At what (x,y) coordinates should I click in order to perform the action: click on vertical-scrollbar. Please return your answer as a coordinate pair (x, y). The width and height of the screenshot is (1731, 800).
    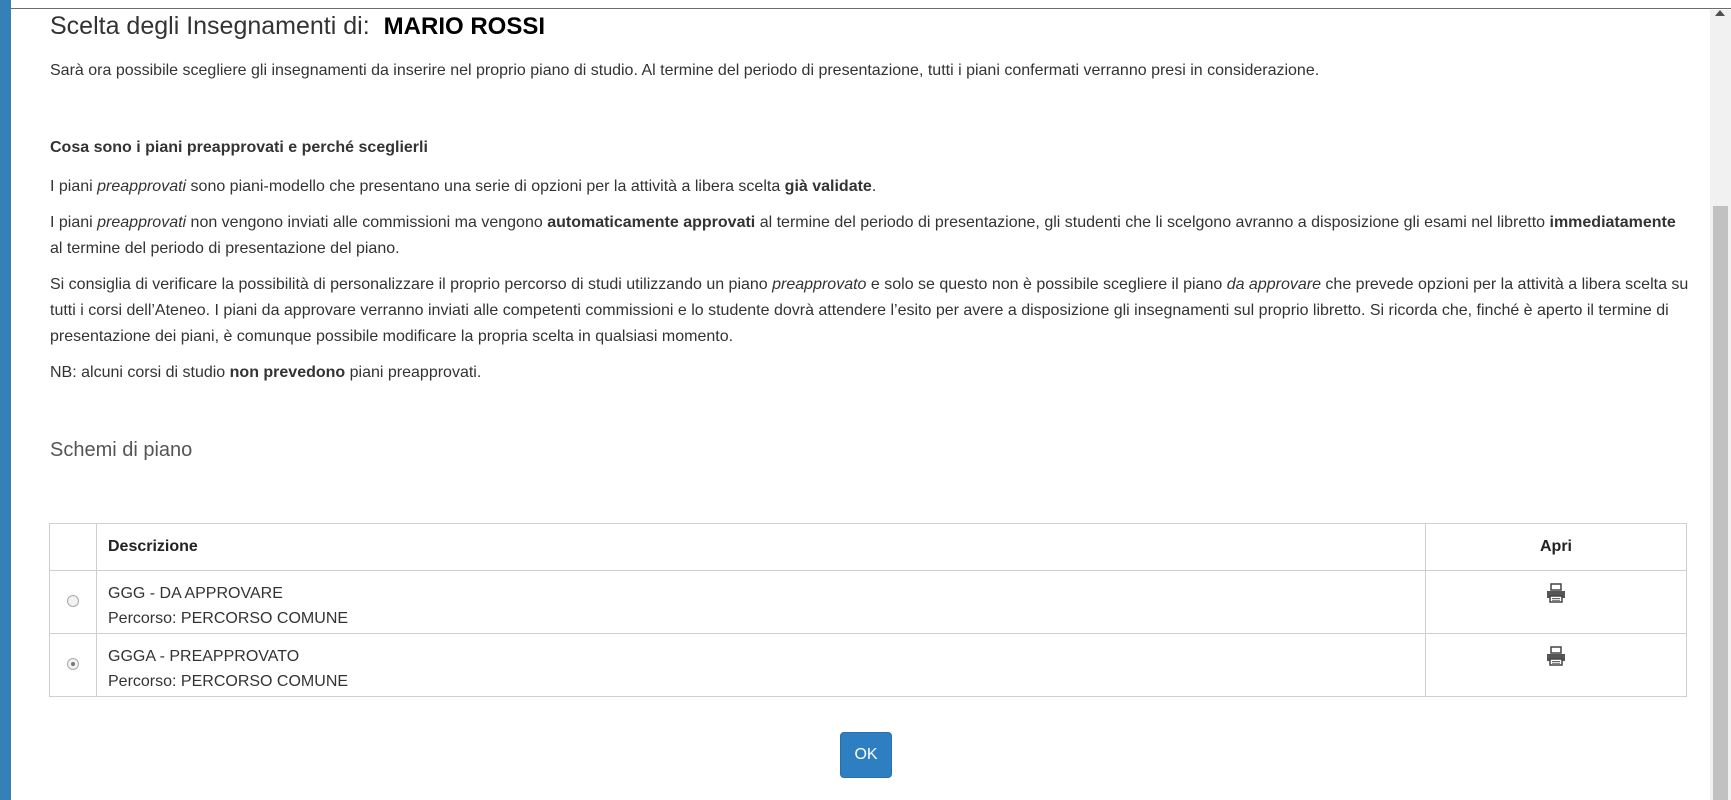
    Looking at the image, I should click on (1720, 405).